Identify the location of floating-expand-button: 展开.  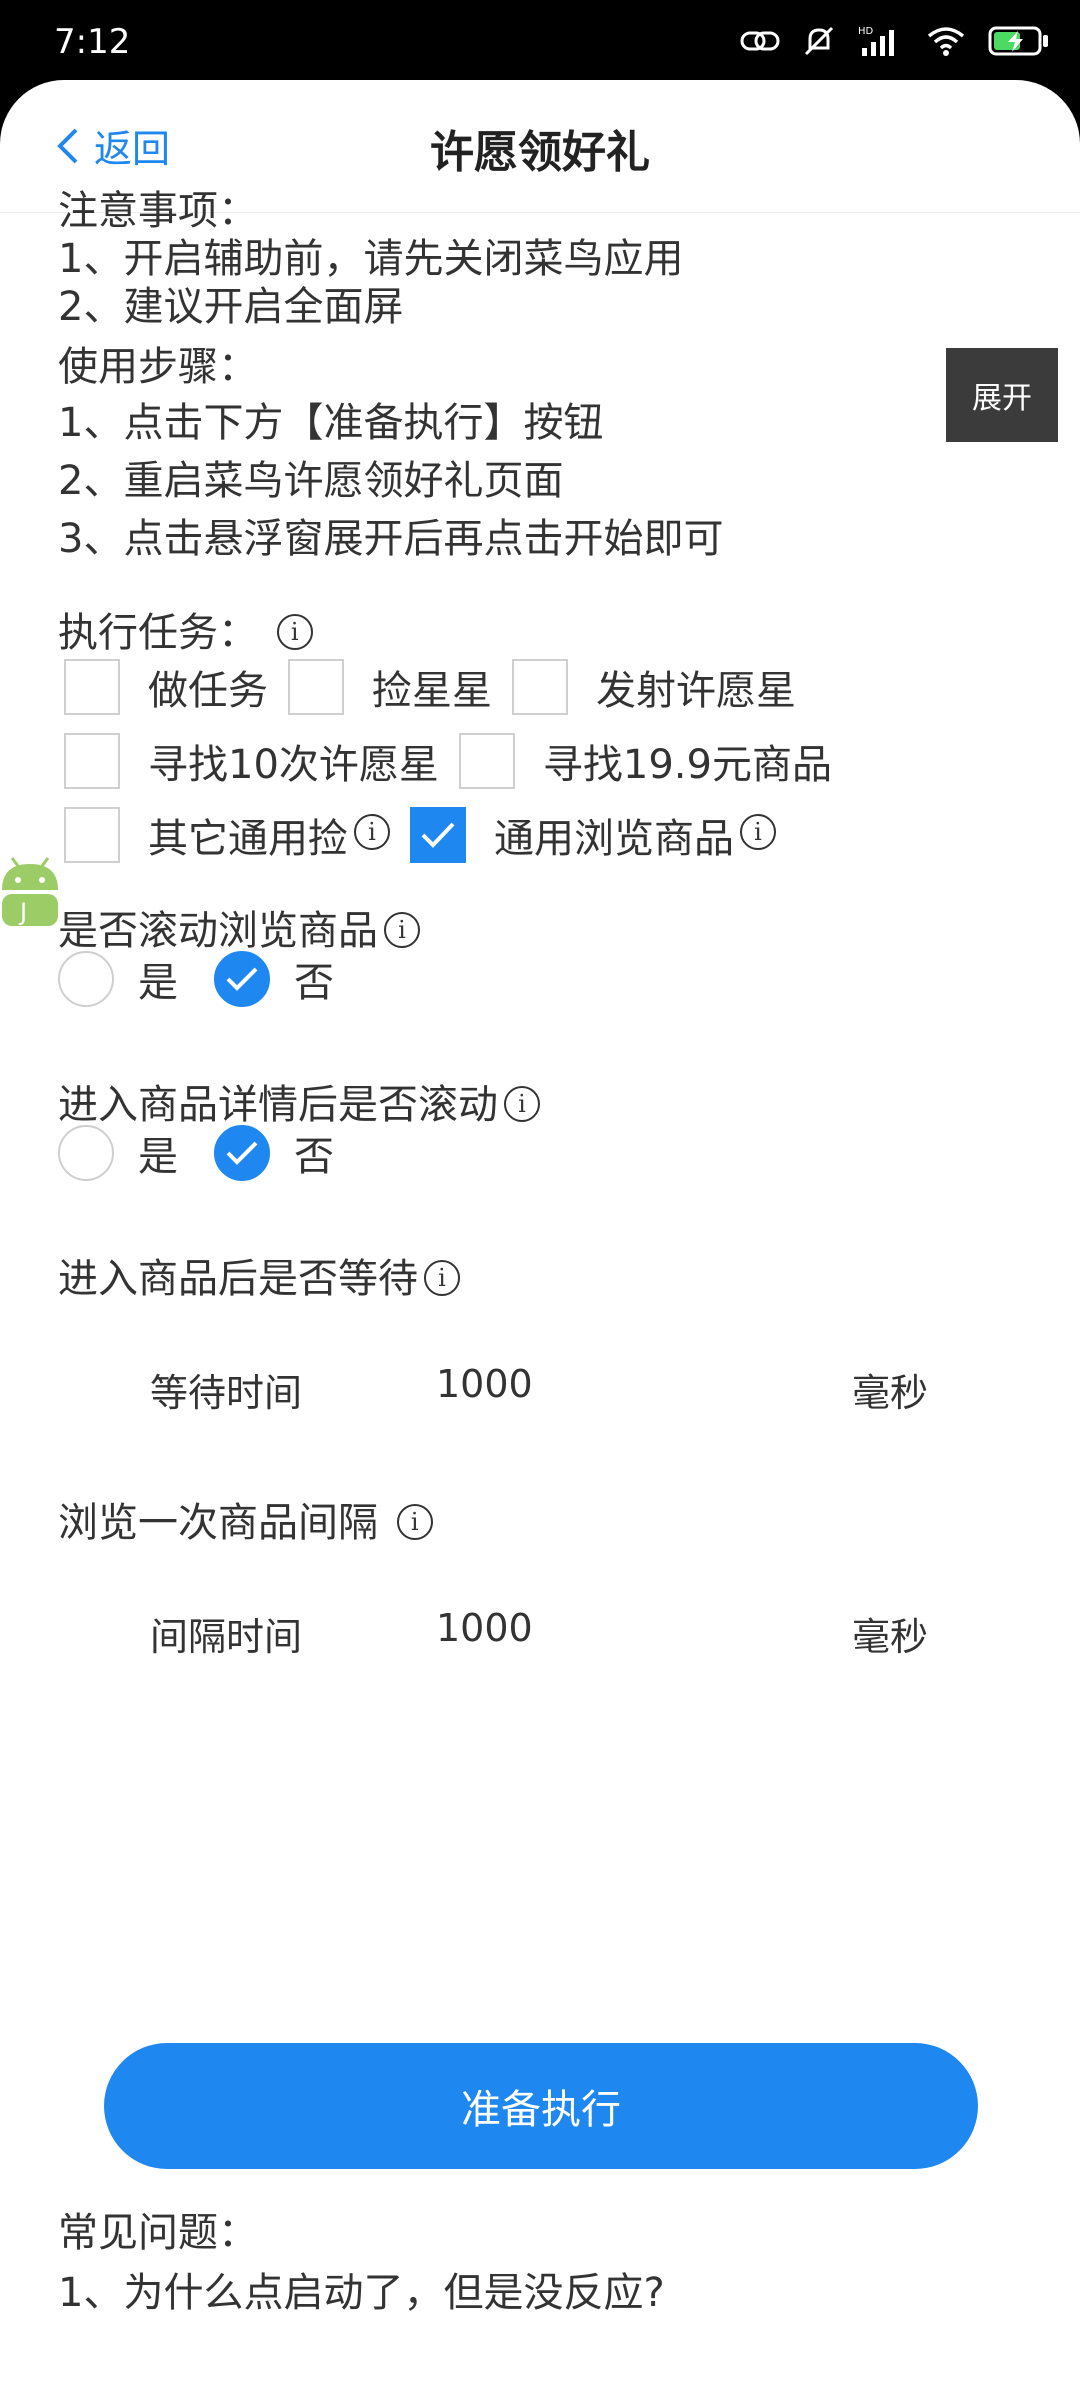
(1002, 395).